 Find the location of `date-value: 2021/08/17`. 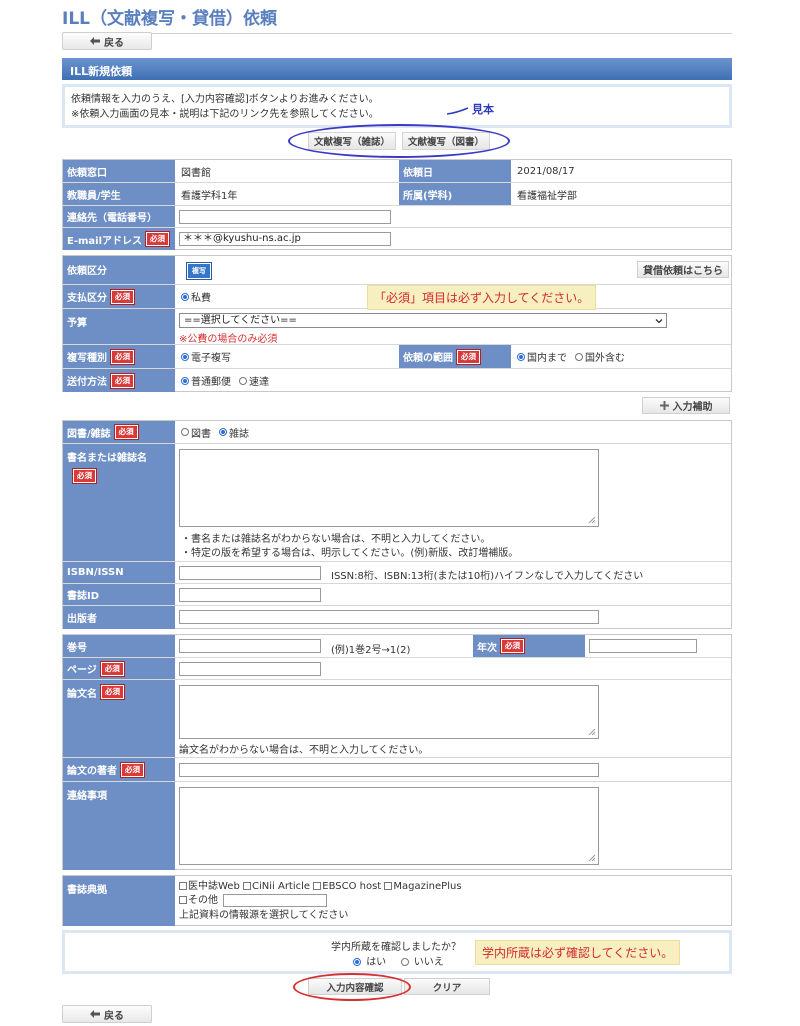

date-value: 2021/08/17 is located at coordinates (546, 171).